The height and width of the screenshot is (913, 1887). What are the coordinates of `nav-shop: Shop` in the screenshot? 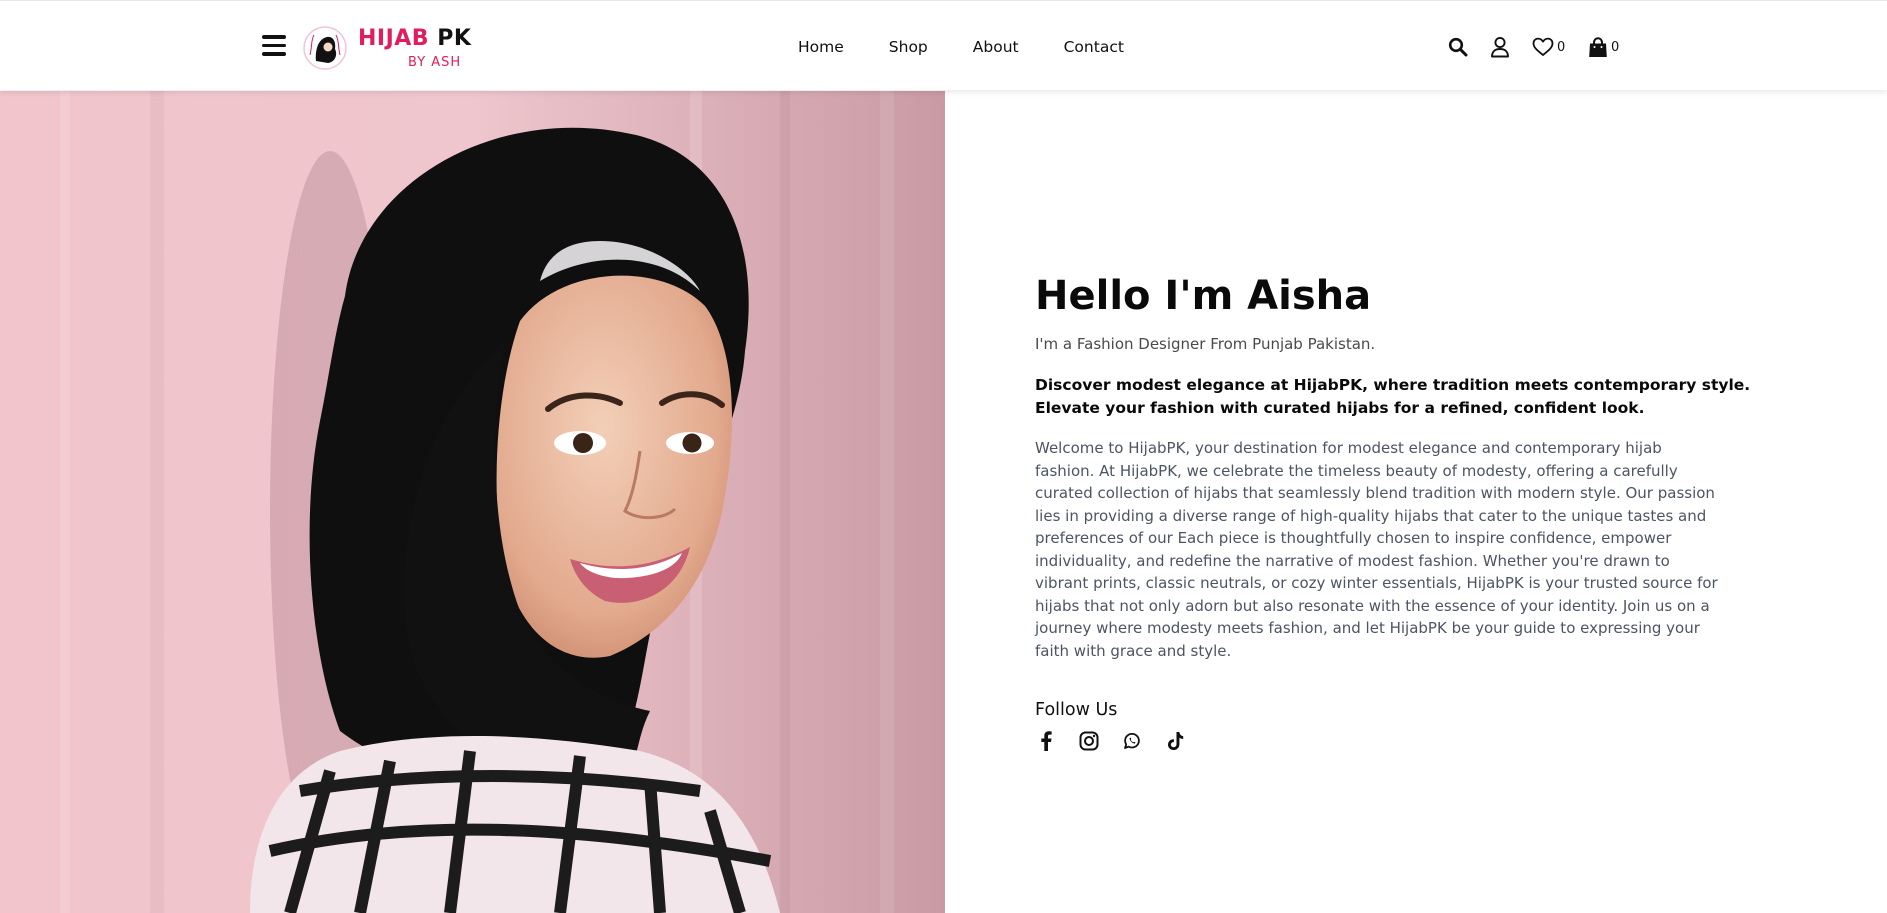 It's located at (908, 47).